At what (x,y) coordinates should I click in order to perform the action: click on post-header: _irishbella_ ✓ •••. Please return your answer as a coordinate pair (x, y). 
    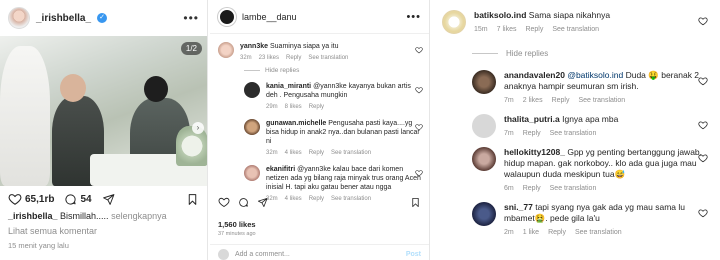
    Looking at the image, I should click on (103, 18).